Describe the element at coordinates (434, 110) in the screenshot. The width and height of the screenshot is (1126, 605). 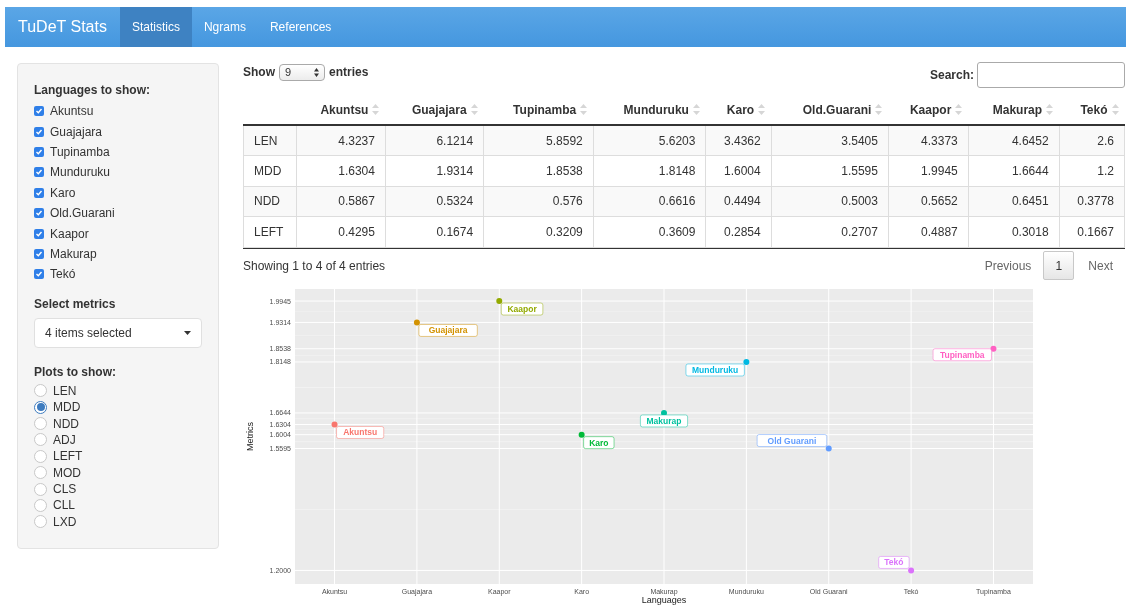
I see `column-header: Guajajara` at that location.